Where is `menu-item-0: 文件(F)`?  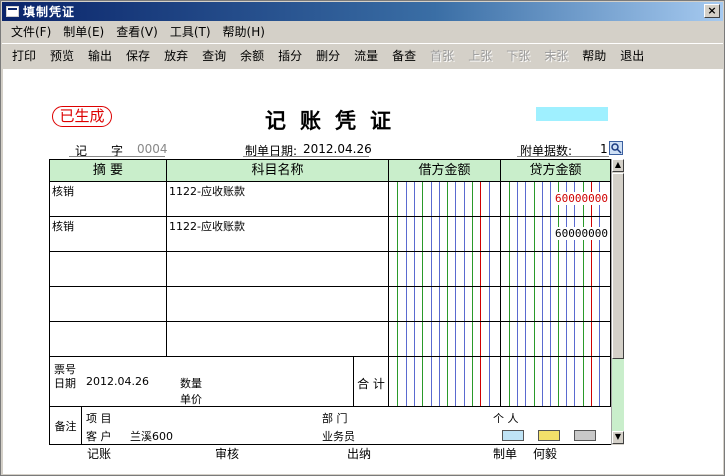
menu-item-0: 文件(F) is located at coordinates (31, 31).